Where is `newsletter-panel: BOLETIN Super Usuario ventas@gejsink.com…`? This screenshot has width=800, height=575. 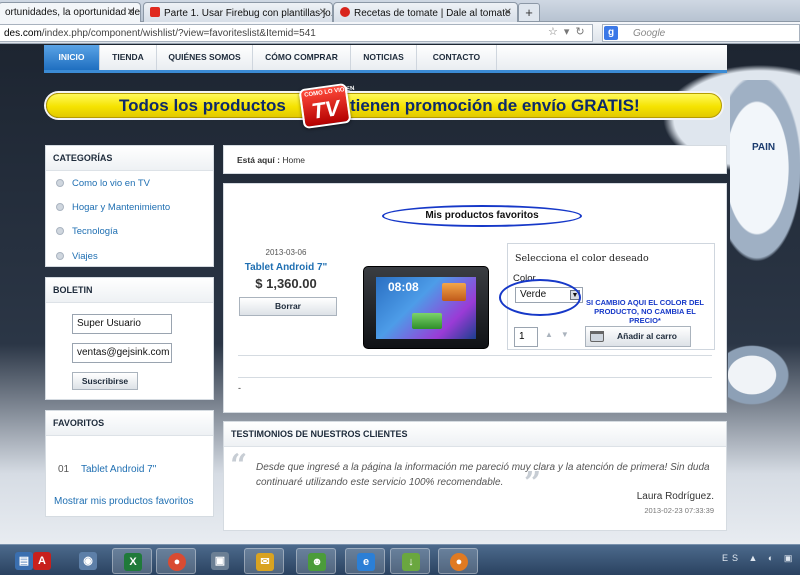 newsletter-panel: BOLETIN Super Usuario ventas@gejsink.com… is located at coordinates (129, 338).